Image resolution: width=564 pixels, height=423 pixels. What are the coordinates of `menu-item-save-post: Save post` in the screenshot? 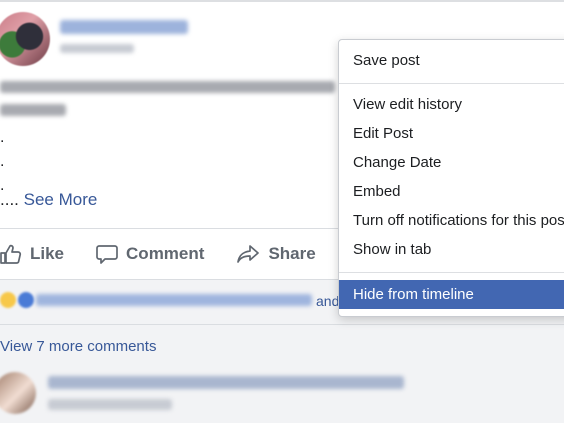 It's located at (451, 60).